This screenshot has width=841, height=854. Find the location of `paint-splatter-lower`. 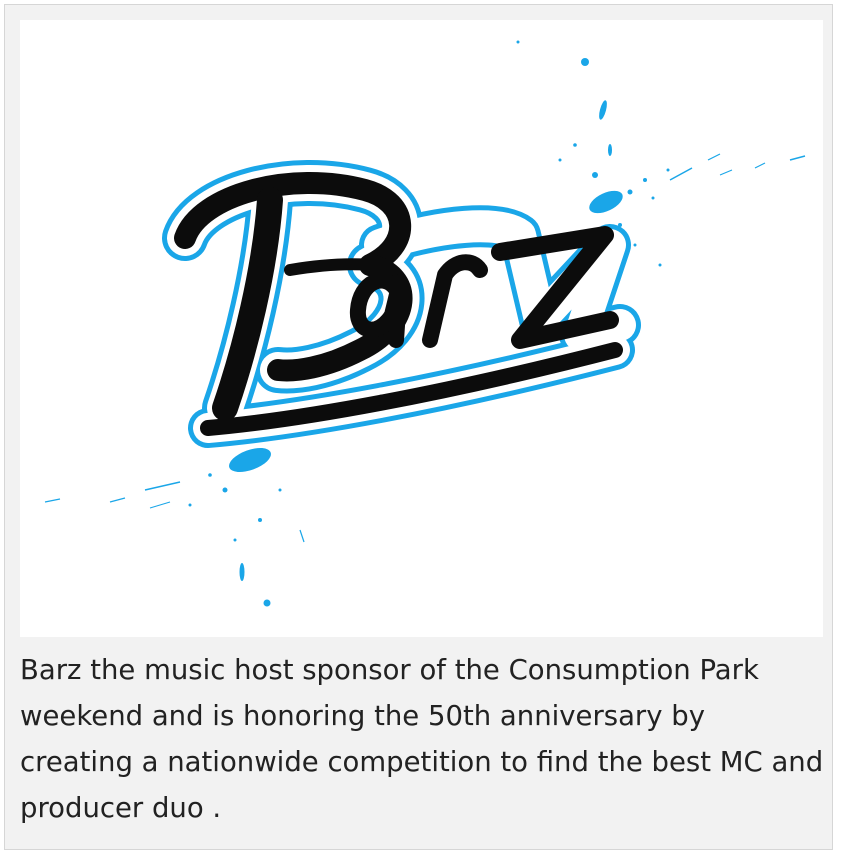

paint-splatter-lower is located at coordinates (174, 527).